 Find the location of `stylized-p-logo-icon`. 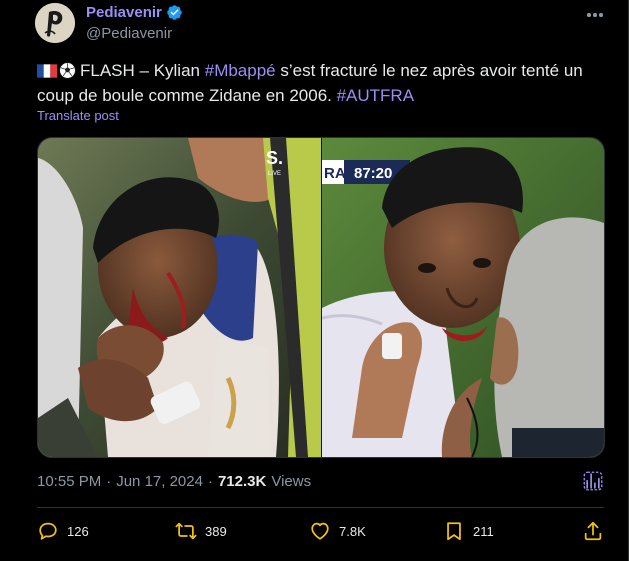

stylized-p-logo-icon is located at coordinates (55, 23).